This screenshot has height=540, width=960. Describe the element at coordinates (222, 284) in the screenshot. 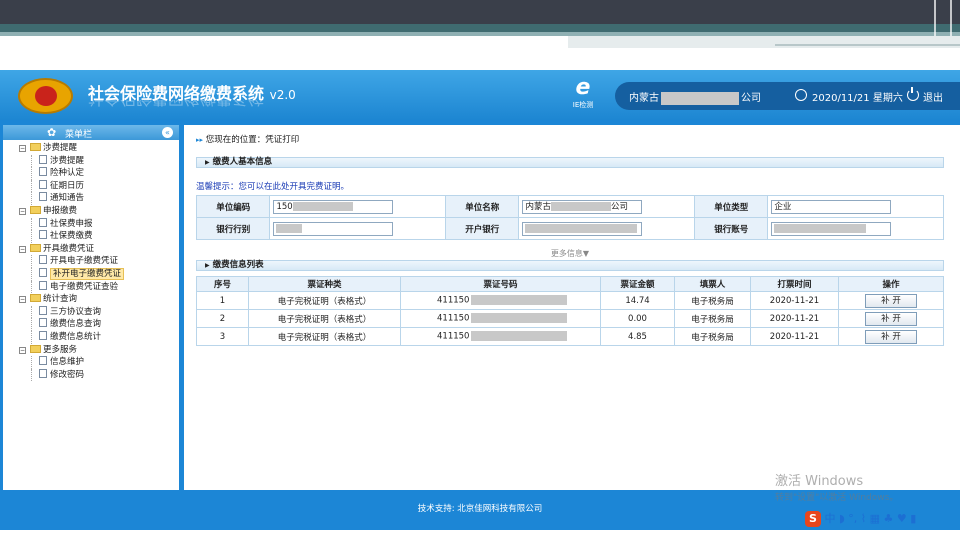

I see `column-header: 序号` at that location.